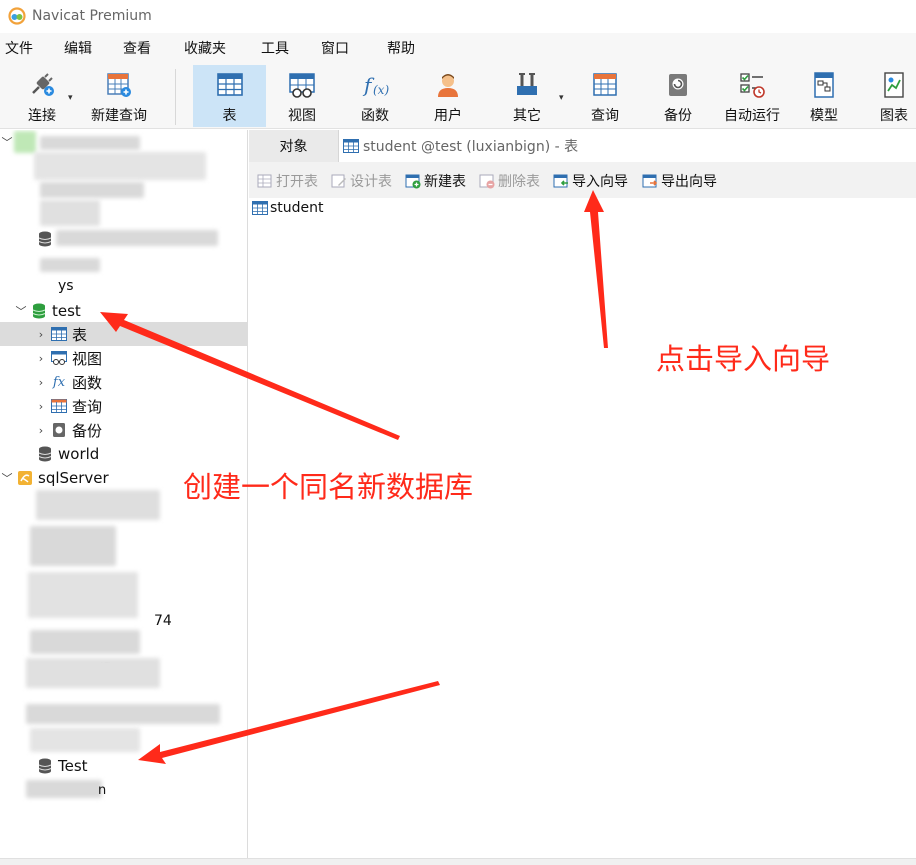  I want to click on view-tool-button: 视图, so click(302, 96).